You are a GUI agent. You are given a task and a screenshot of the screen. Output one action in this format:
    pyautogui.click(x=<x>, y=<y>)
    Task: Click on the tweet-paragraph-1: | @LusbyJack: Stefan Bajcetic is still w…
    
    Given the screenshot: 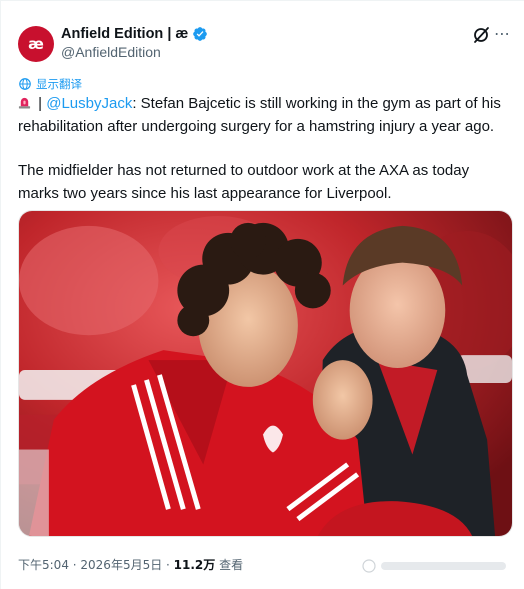 What is the action you would take?
    pyautogui.click(x=266, y=115)
    